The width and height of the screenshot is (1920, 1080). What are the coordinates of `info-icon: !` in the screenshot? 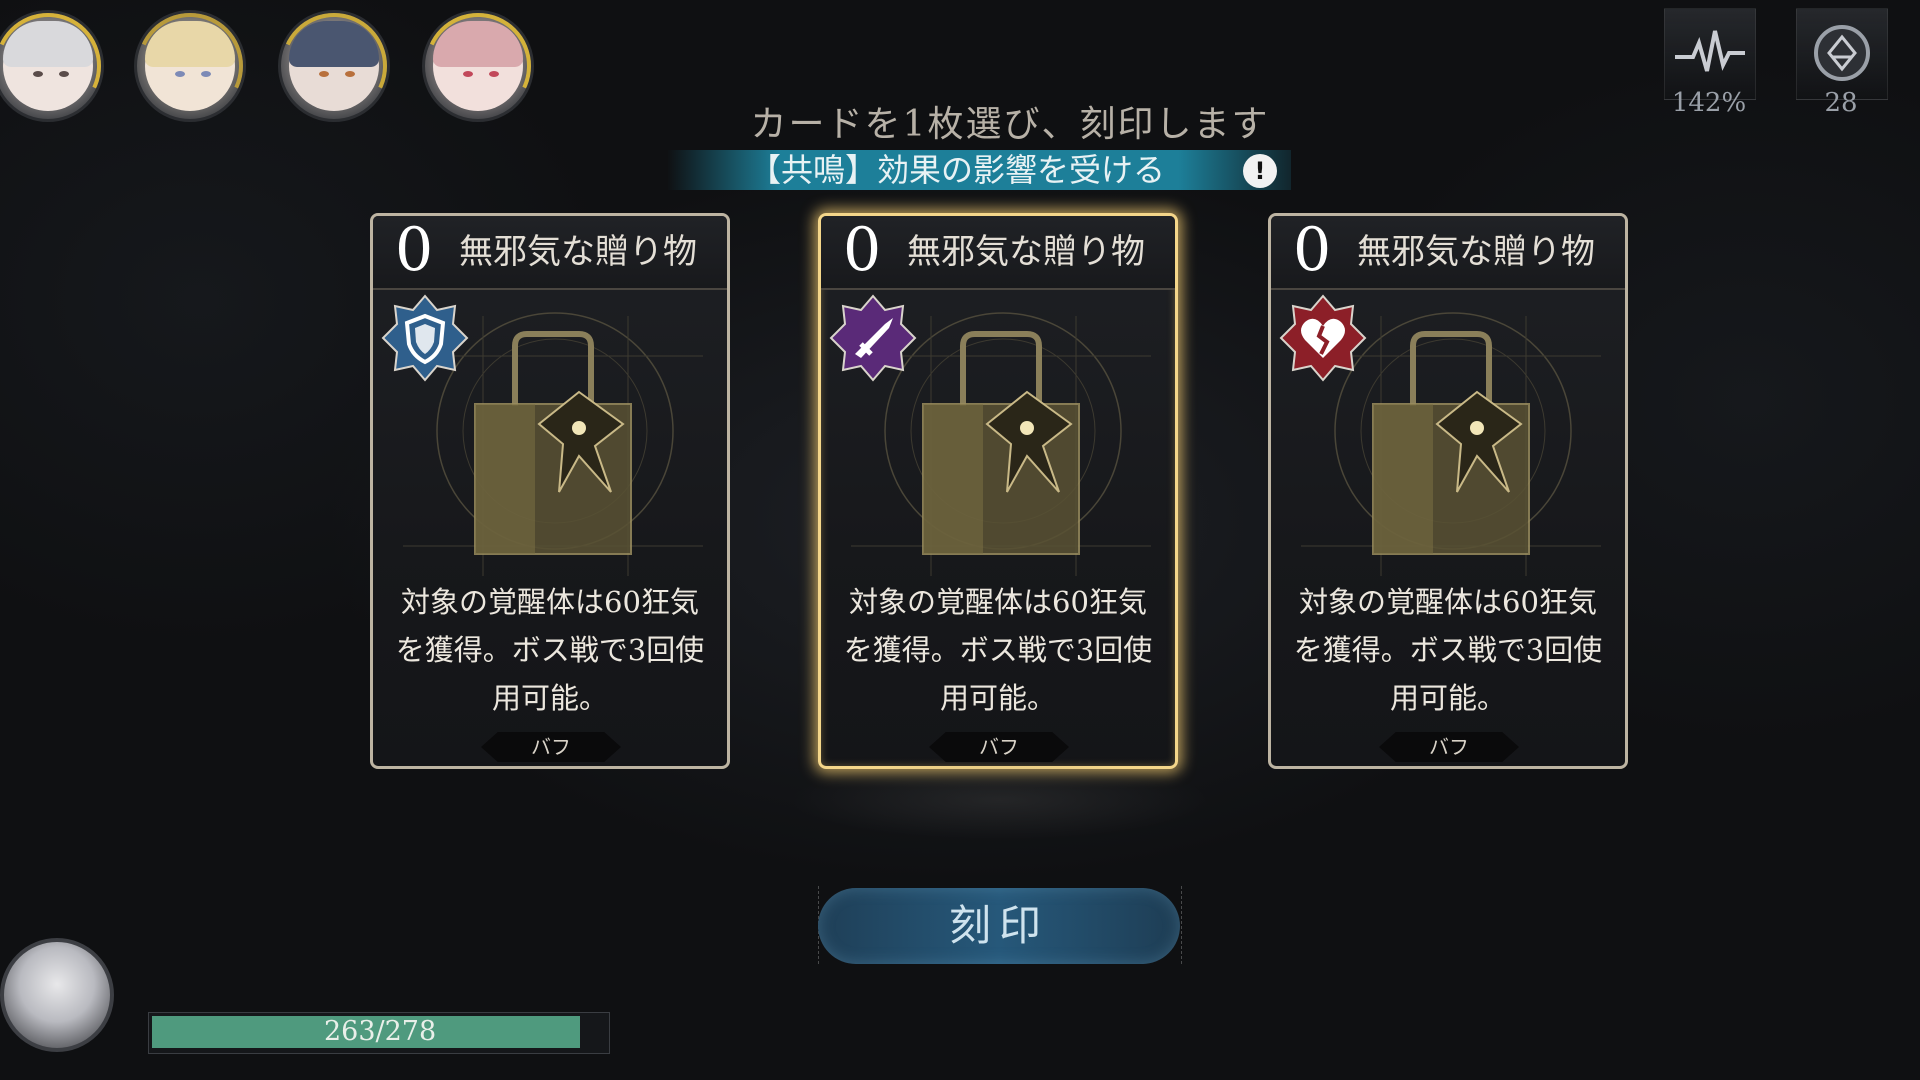 It's located at (1260, 171).